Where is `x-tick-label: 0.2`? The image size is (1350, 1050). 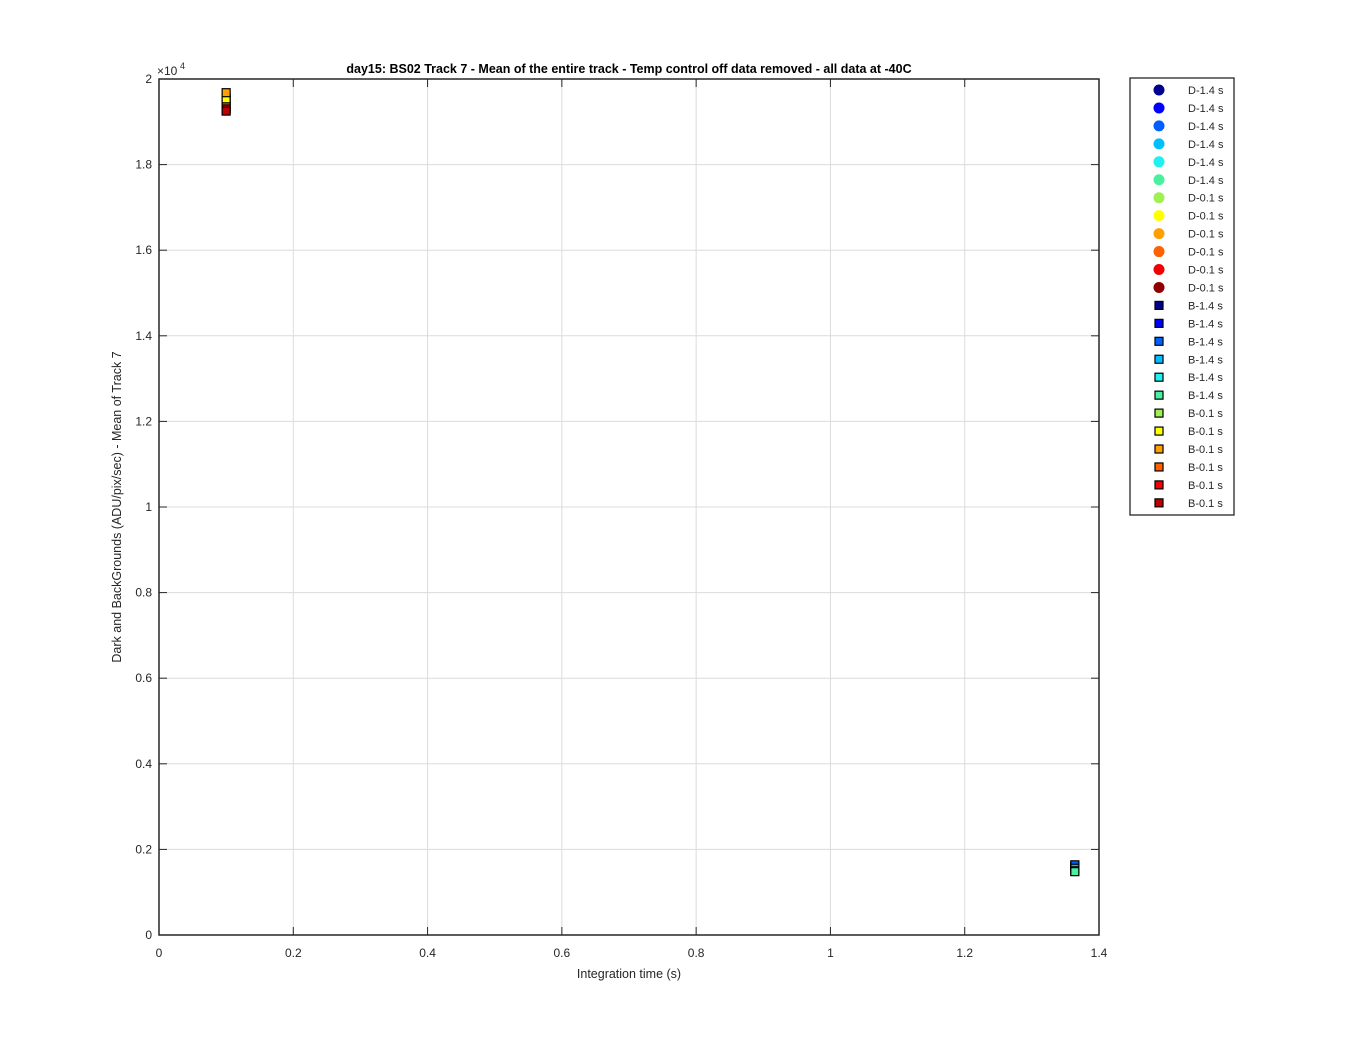
x-tick-label: 0.2 is located at coordinates (293, 953).